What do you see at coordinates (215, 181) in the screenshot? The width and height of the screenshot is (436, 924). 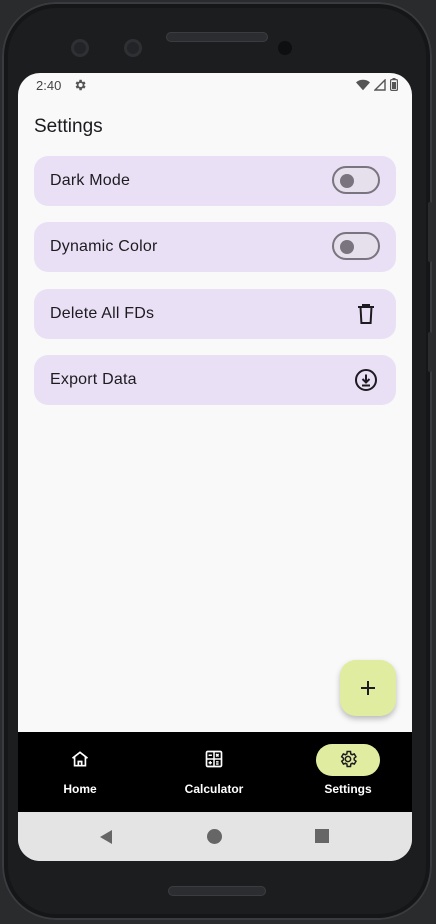 I see `setting-dark-mode: Dark Mode` at bounding box center [215, 181].